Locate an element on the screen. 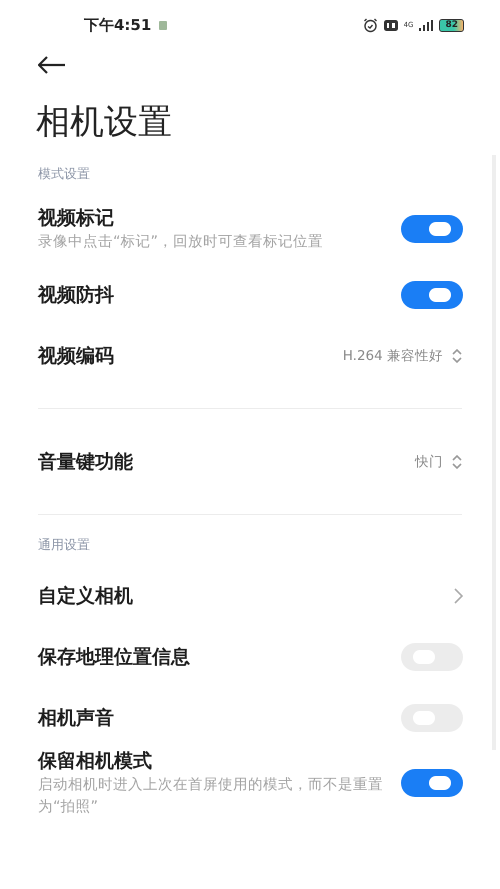  setting-label: 音量键功能 is located at coordinates (86, 462).